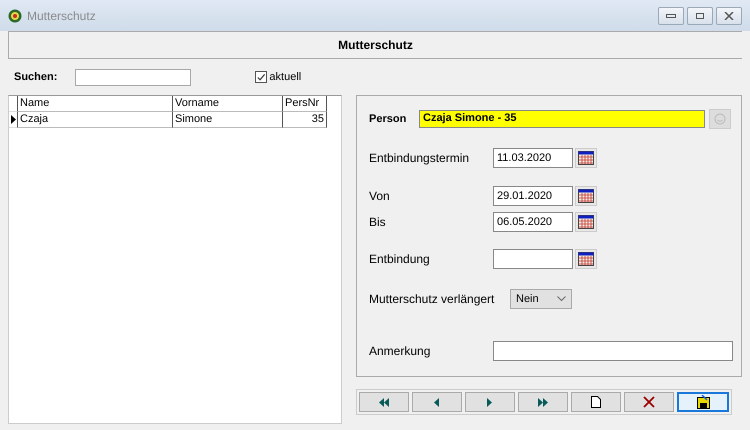 The height and width of the screenshot is (430, 750). Describe the element at coordinates (533, 158) in the screenshot. I see `date-field: 11.03.2020` at that location.